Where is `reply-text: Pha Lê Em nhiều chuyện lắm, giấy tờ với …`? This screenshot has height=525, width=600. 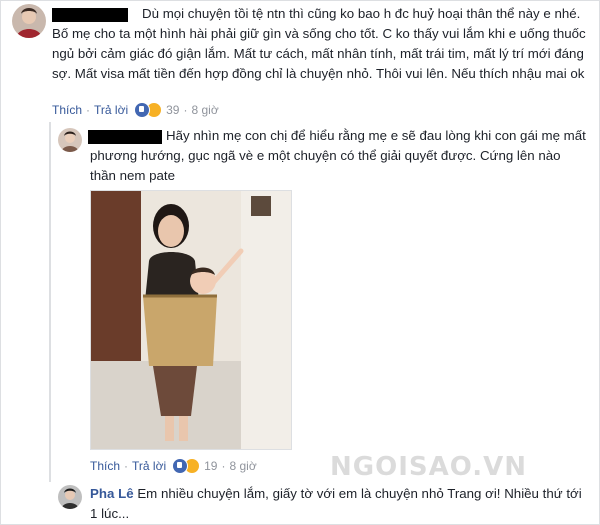 reply-text: Pha Lê Em nhiều chuyện lắm, giấy tờ với … is located at coordinates (340, 504).